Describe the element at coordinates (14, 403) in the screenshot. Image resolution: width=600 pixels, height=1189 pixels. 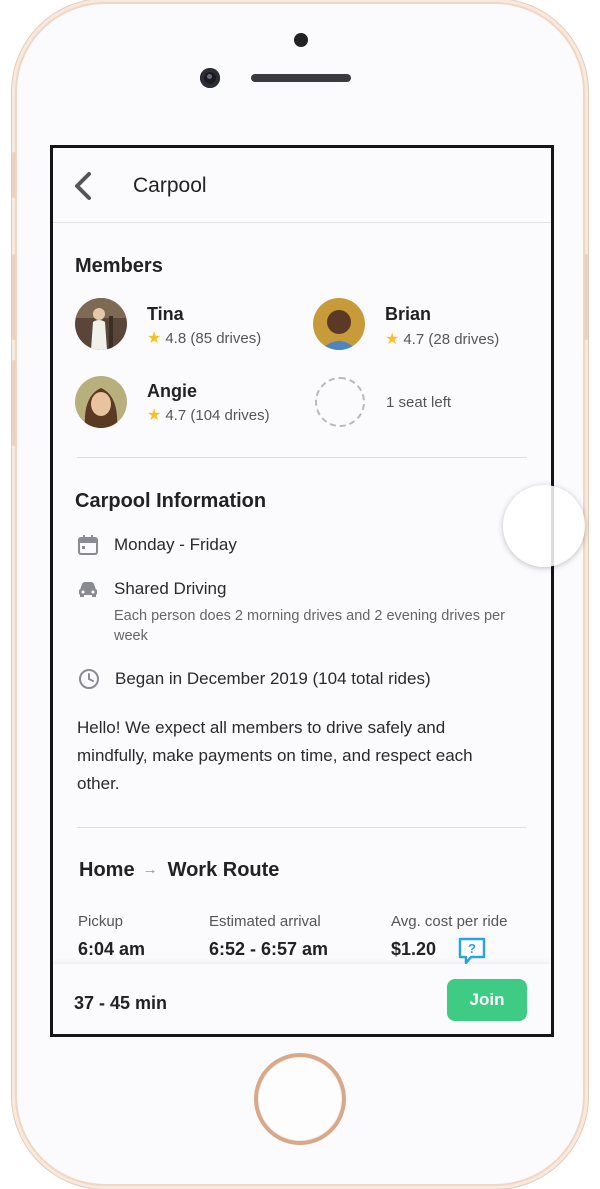
I see `volume-down-button` at that location.